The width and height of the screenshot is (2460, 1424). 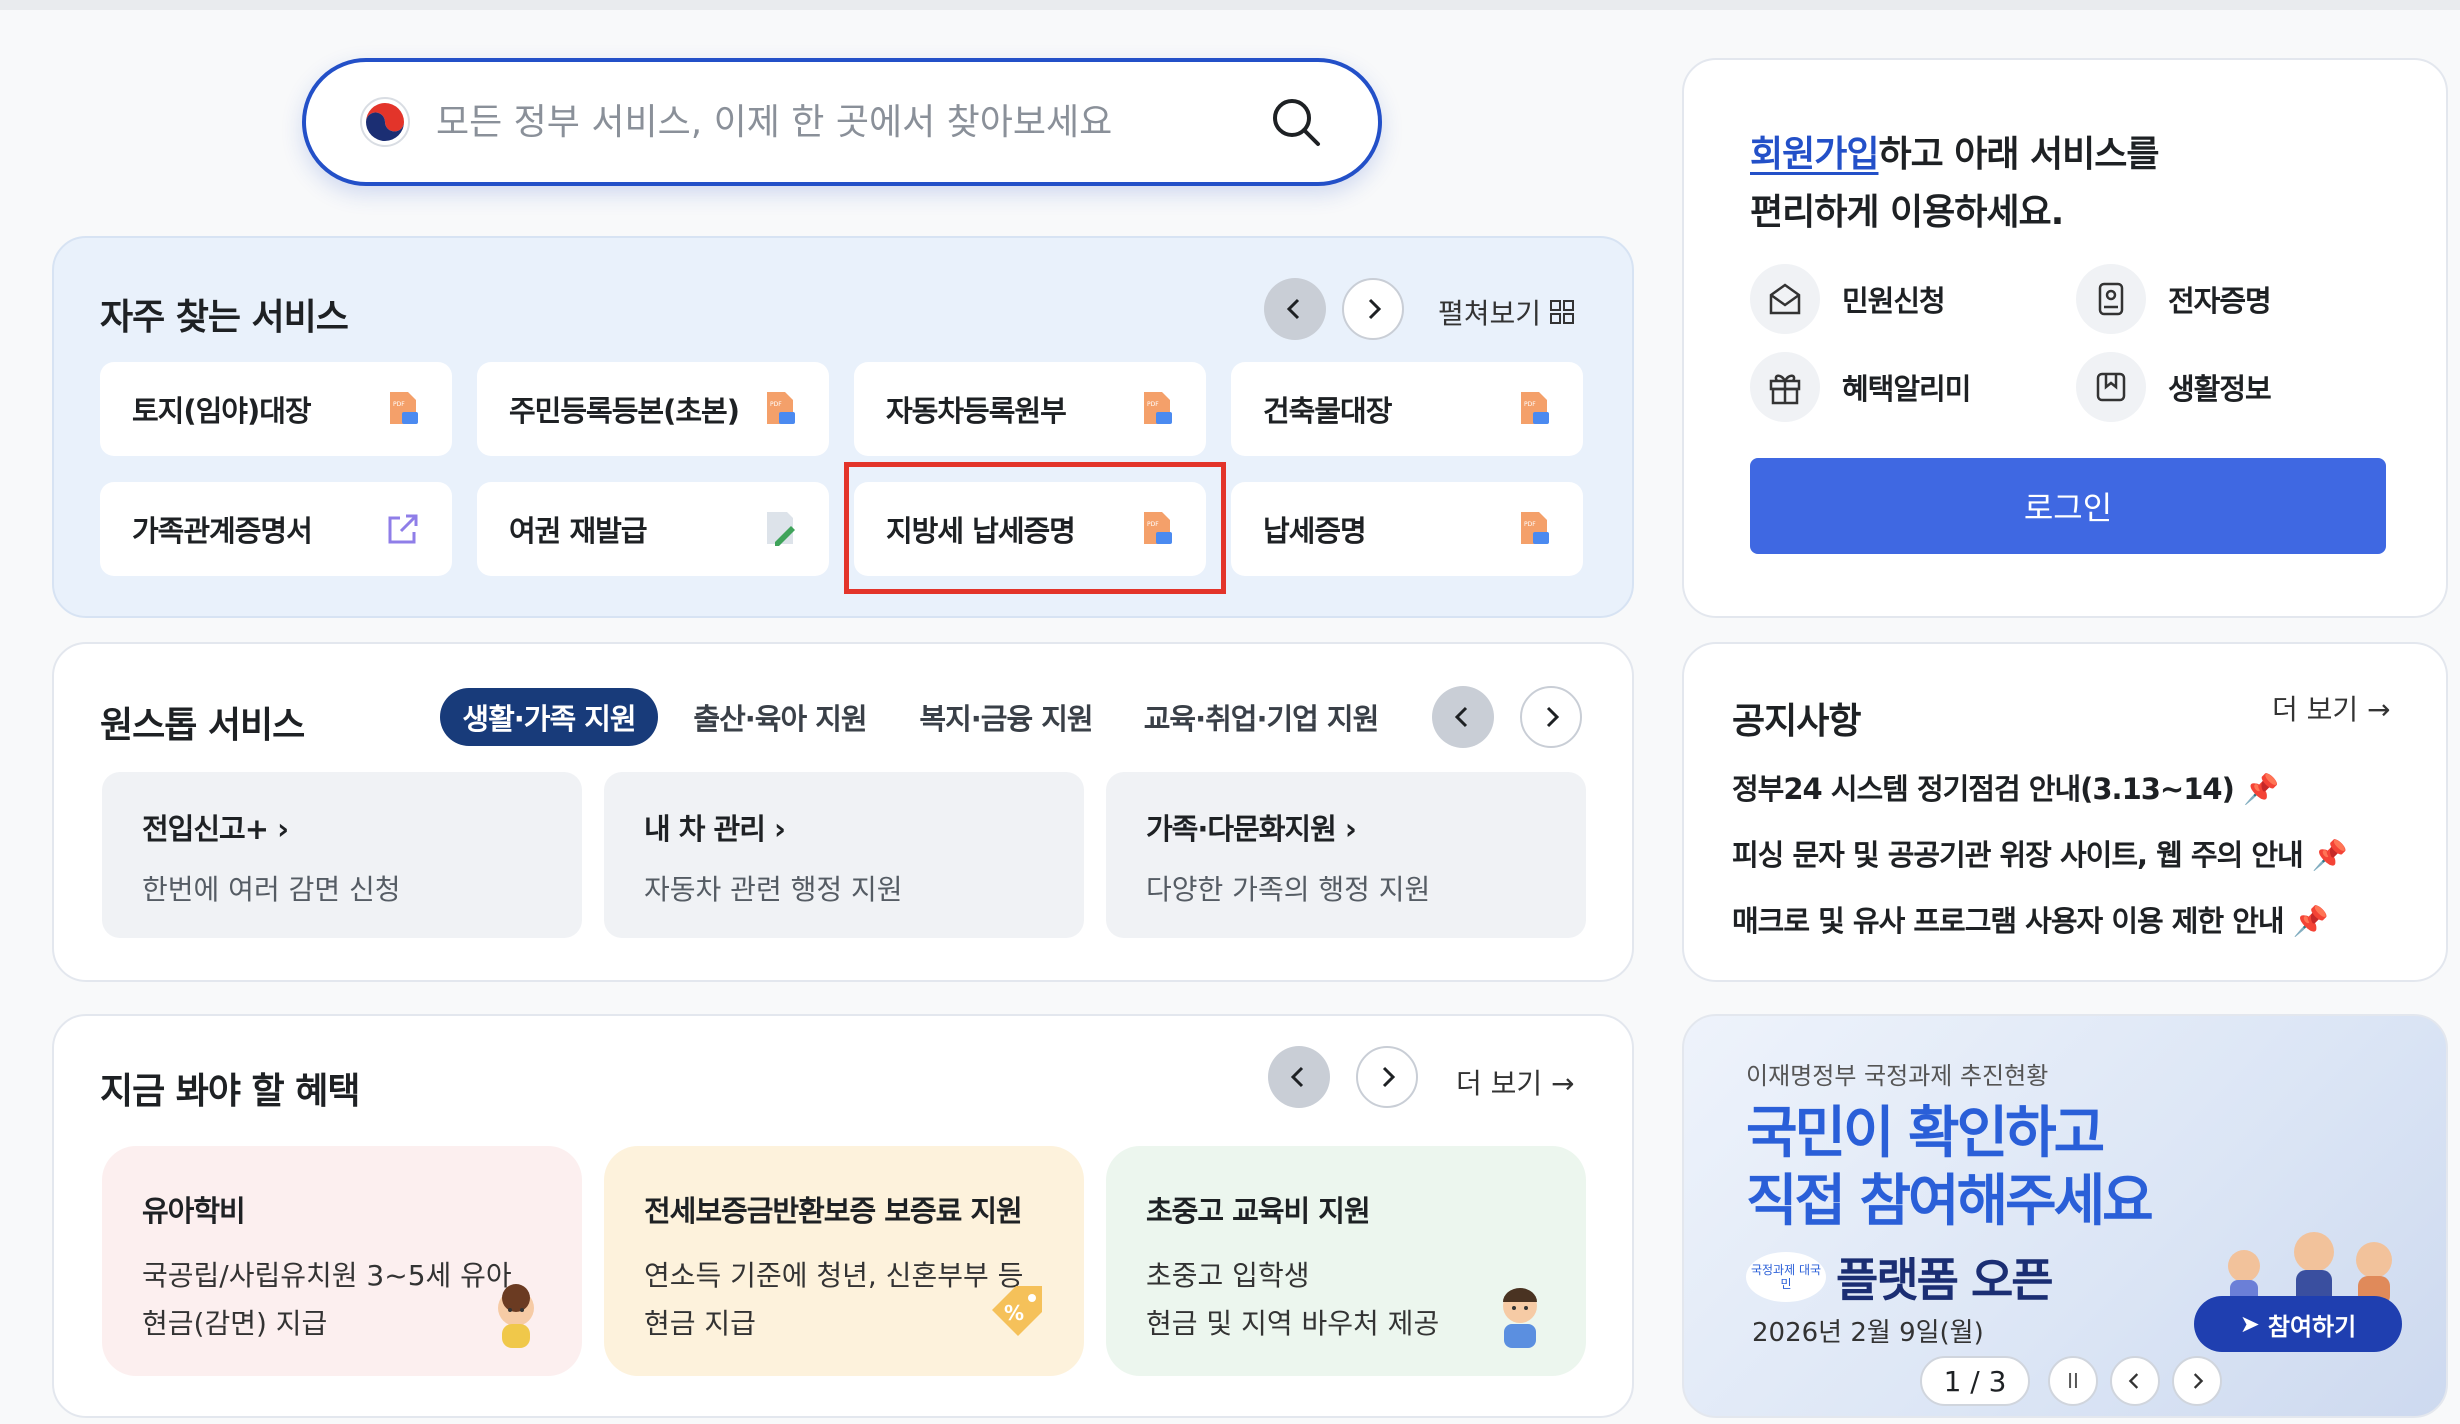 What do you see at coordinates (202, 725) in the screenshot?
I see `onestop-title: 원스톱 서비스` at bounding box center [202, 725].